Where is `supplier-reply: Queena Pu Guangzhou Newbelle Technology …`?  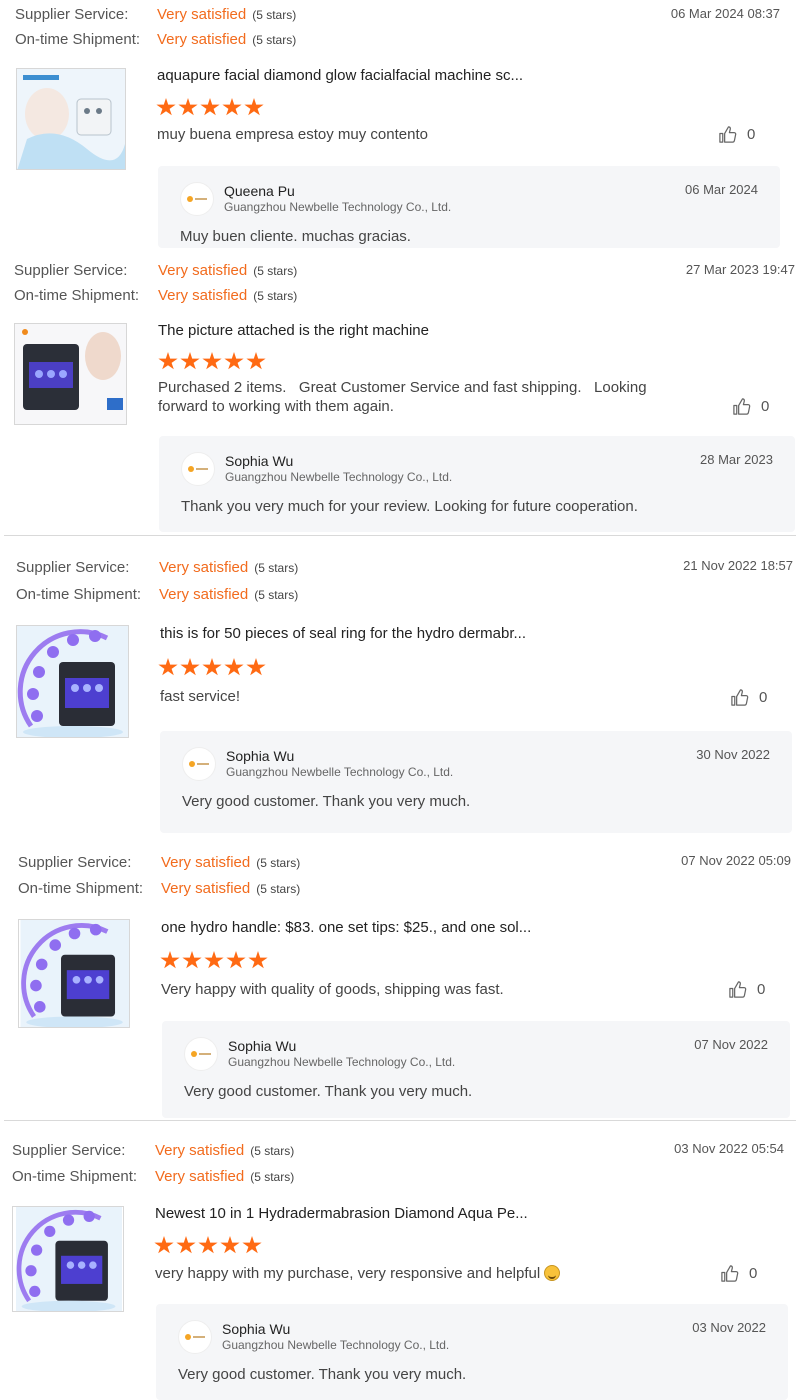
supplier-reply: Queena Pu Guangzhou Newbelle Technology … is located at coordinates (469, 207).